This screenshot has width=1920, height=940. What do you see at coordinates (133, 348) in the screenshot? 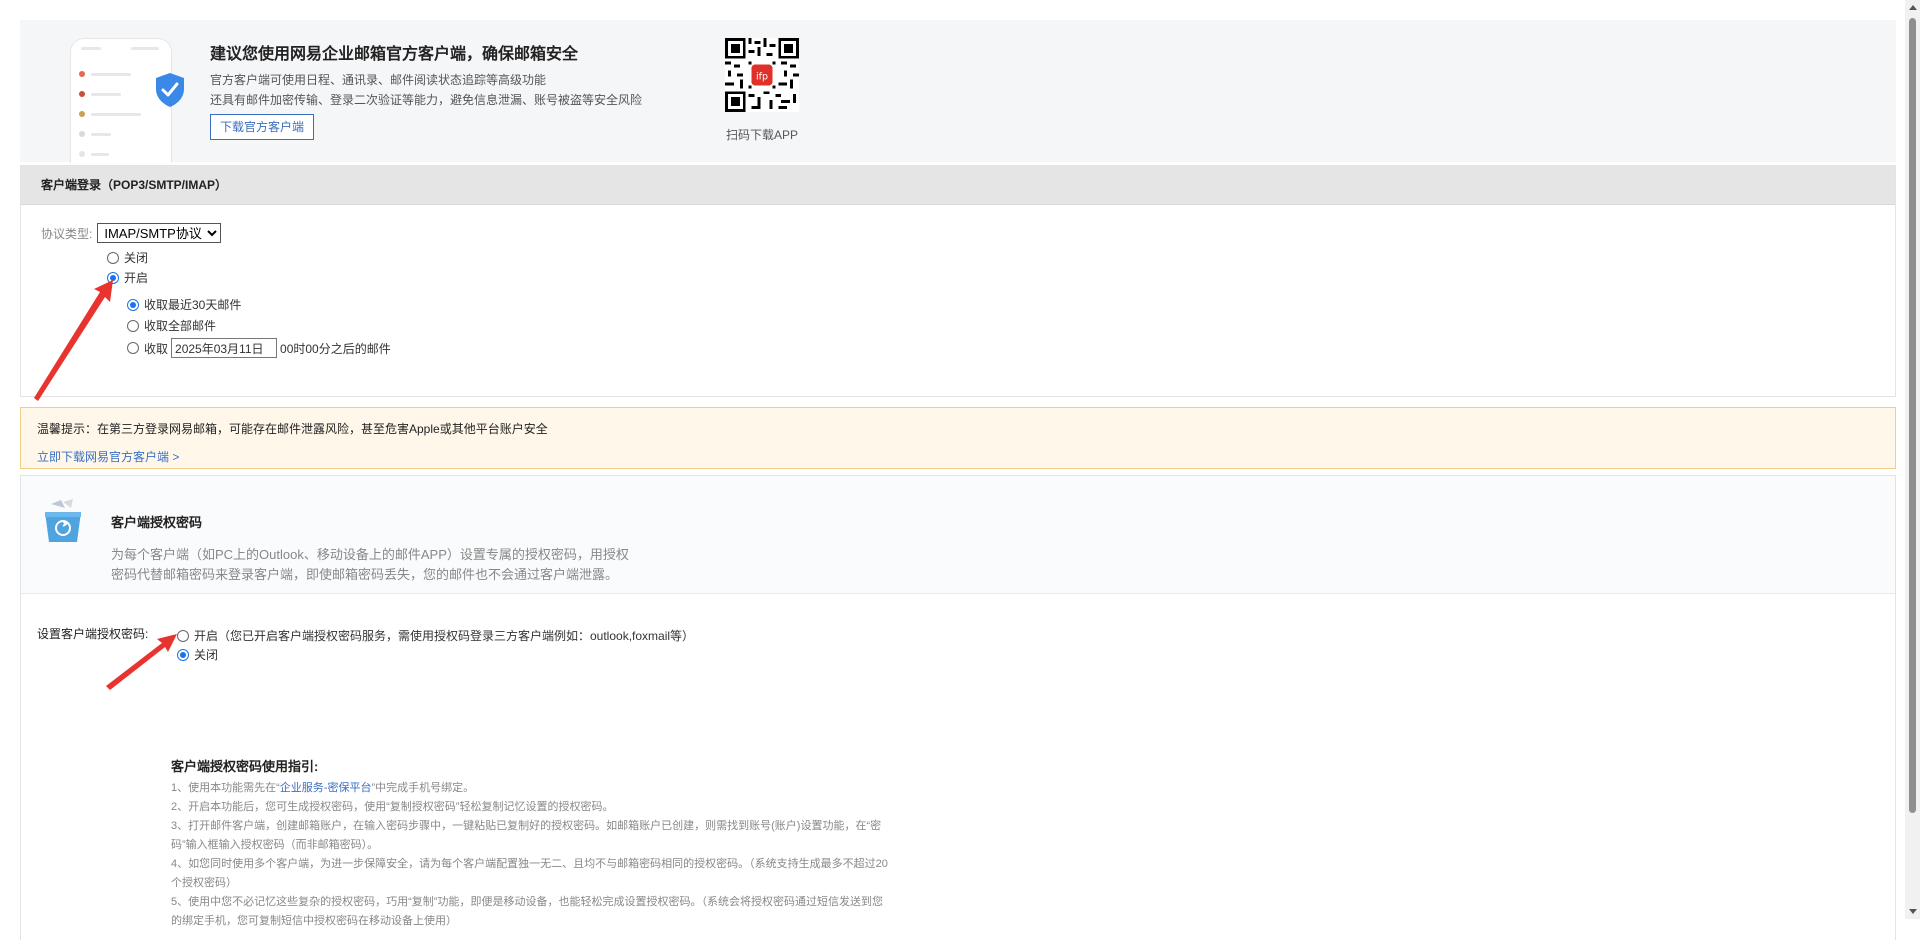
I see `radio-fetch-from-date` at bounding box center [133, 348].